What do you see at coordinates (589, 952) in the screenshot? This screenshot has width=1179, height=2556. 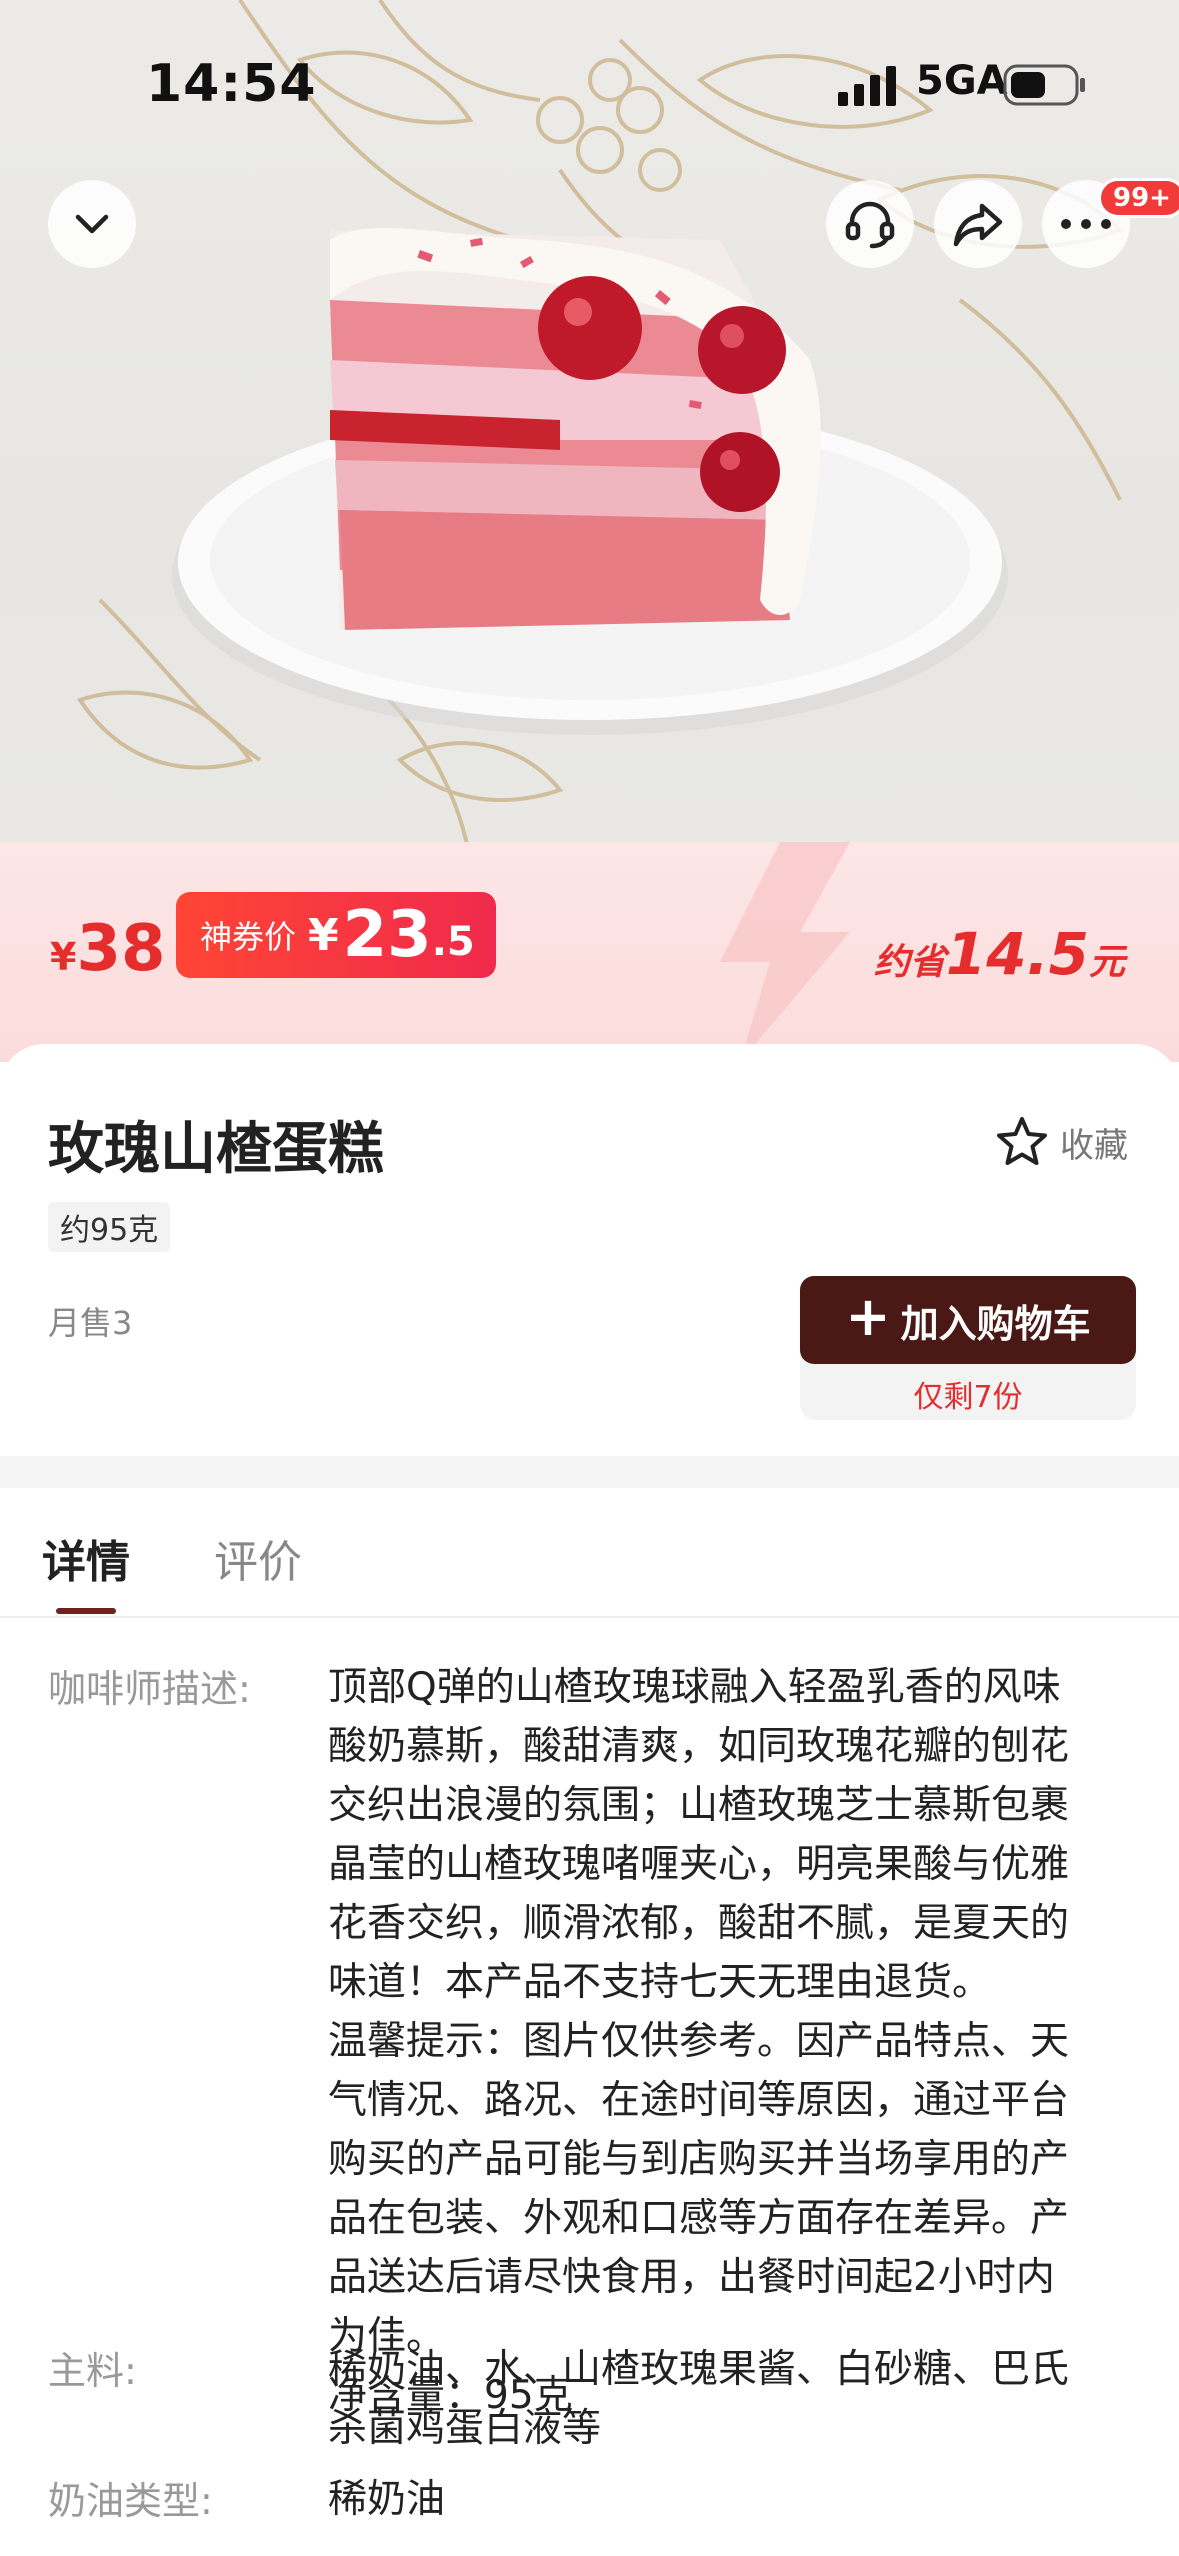 I see `price-banner: ¥38 神券价 ¥ 23 .5 约省14.5元` at bounding box center [589, 952].